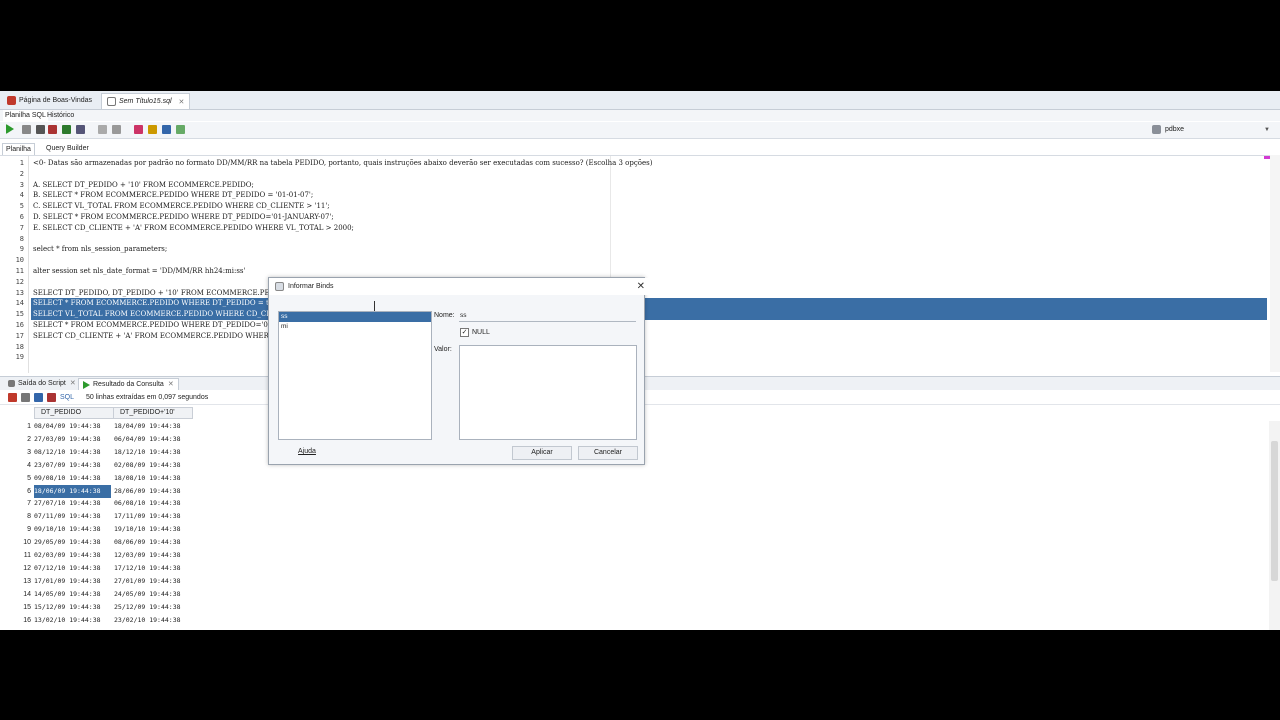  I want to click on row-number: 4, so click(22, 465).